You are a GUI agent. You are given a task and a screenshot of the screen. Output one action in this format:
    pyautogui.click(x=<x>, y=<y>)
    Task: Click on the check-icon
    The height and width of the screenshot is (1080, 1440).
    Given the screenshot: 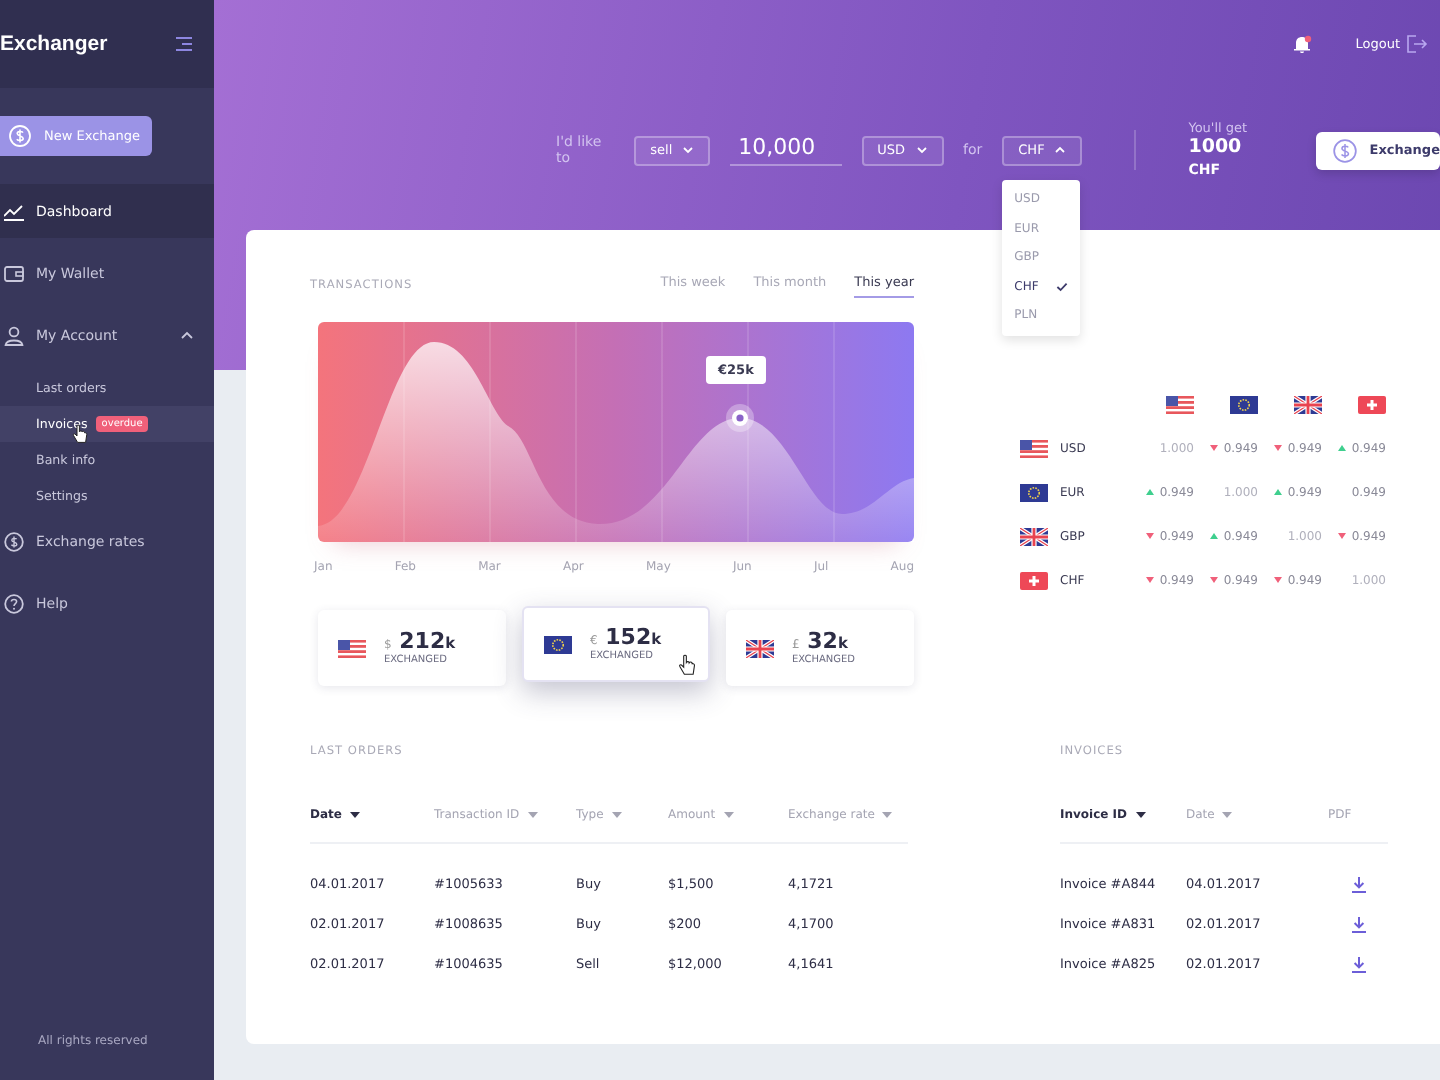 What is the action you would take?
    pyautogui.click(x=1062, y=286)
    